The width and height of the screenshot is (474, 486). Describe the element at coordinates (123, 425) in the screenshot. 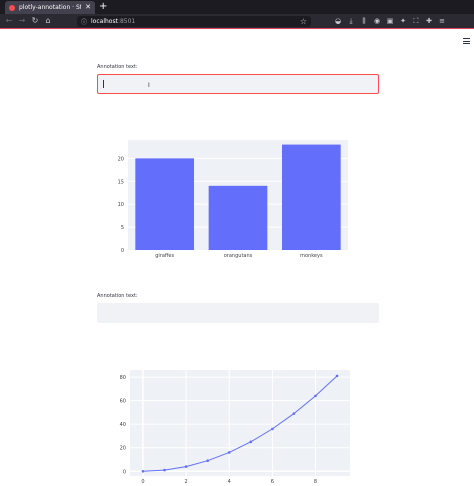

I see `y-tick-label: 40` at that location.